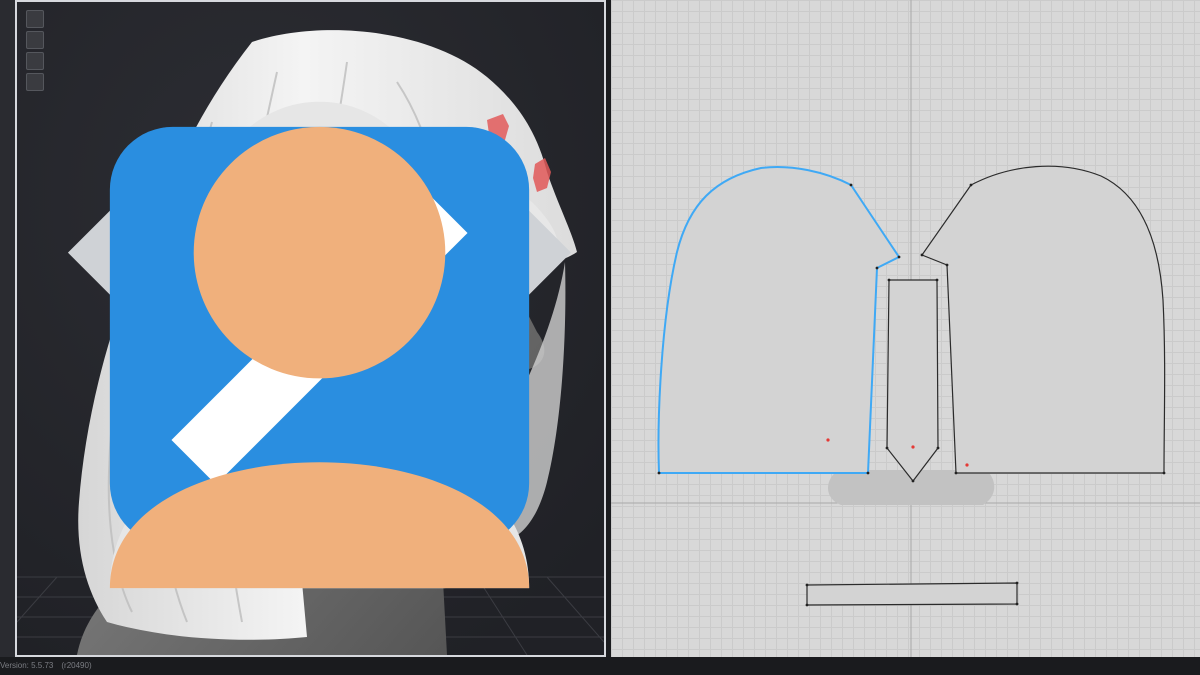 The height and width of the screenshot is (675, 1200). I want to click on pattern-piece-left-shape, so click(779, 319).